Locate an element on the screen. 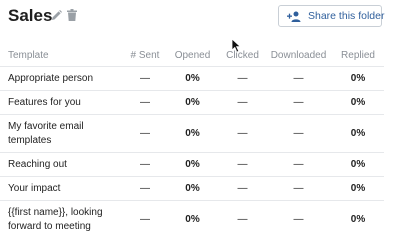 The height and width of the screenshot is (250, 395). column-header-sent: # Sent is located at coordinates (145, 55).